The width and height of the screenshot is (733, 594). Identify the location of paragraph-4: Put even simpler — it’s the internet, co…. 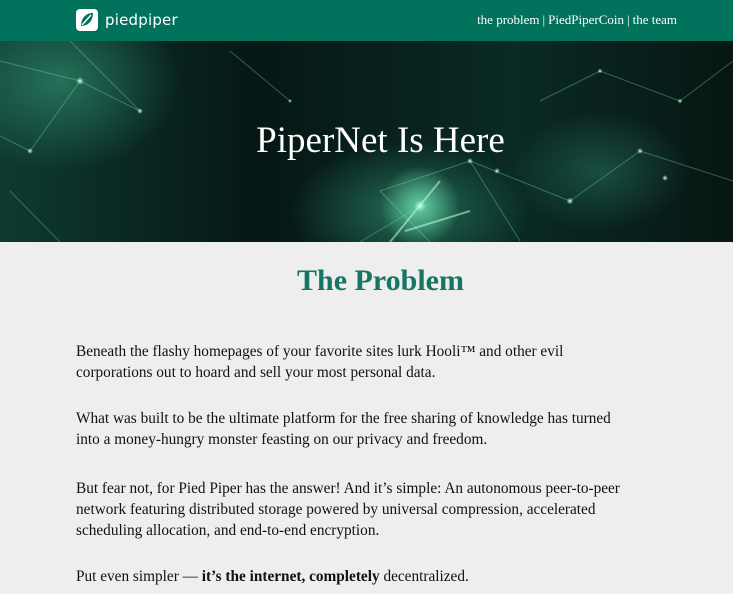
(356, 576).